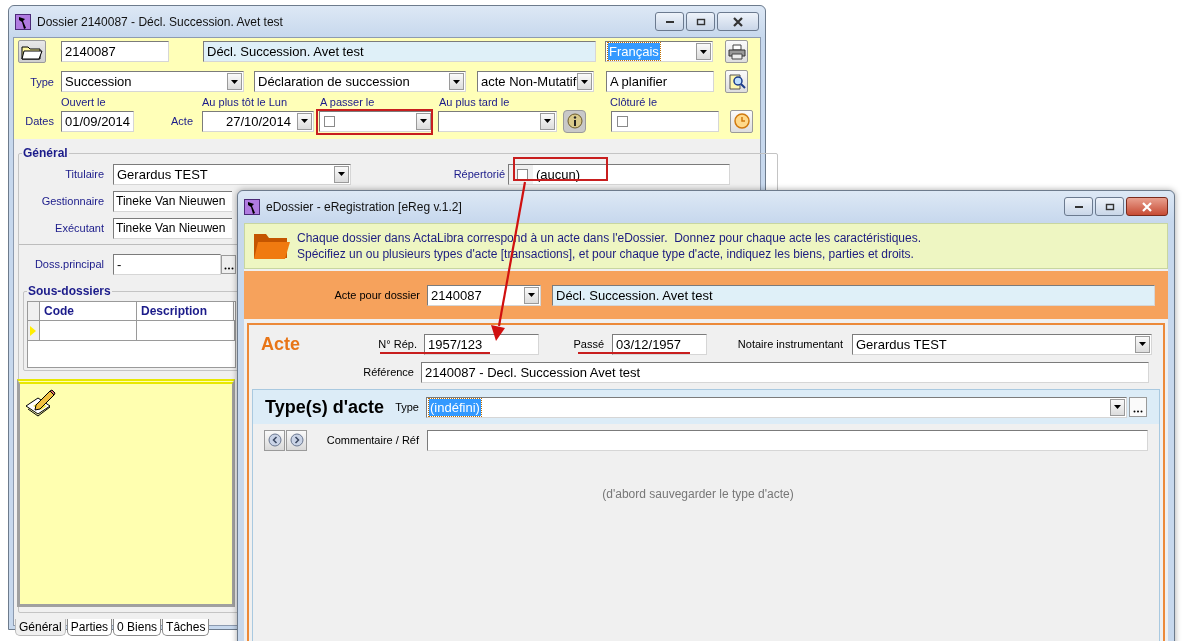  I want to click on rep-number-field: 1957/123, so click(481, 344).